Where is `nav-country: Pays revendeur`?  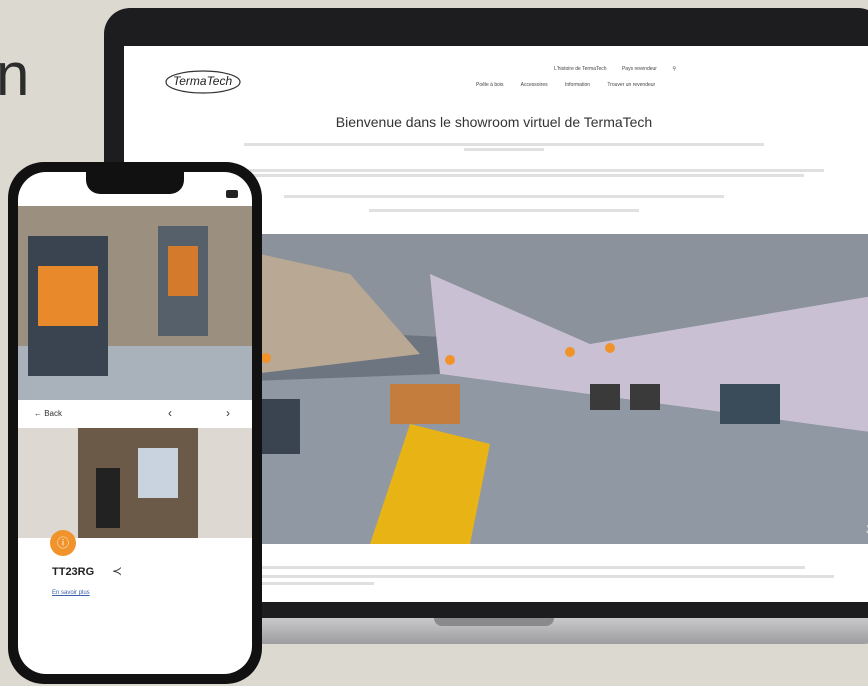 nav-country: Pays revendeur is located at coordinates (639, 69).